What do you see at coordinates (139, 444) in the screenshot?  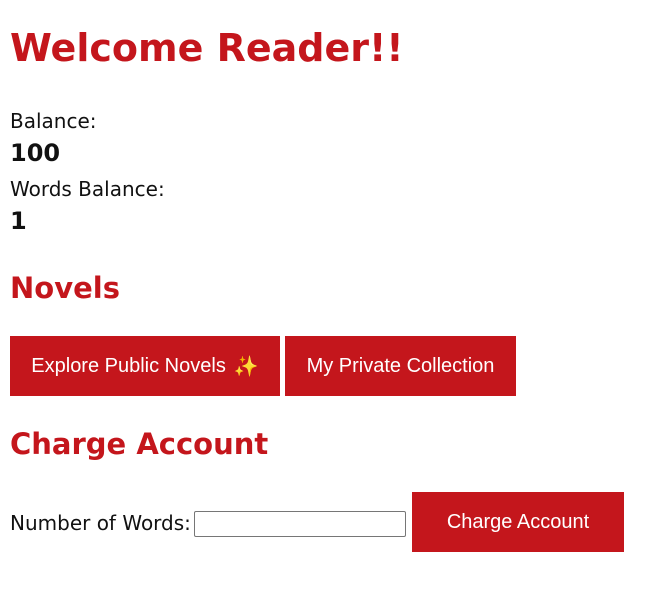 I see `charge-account-section-title: Charge Account` at bounding box center [139, 444].